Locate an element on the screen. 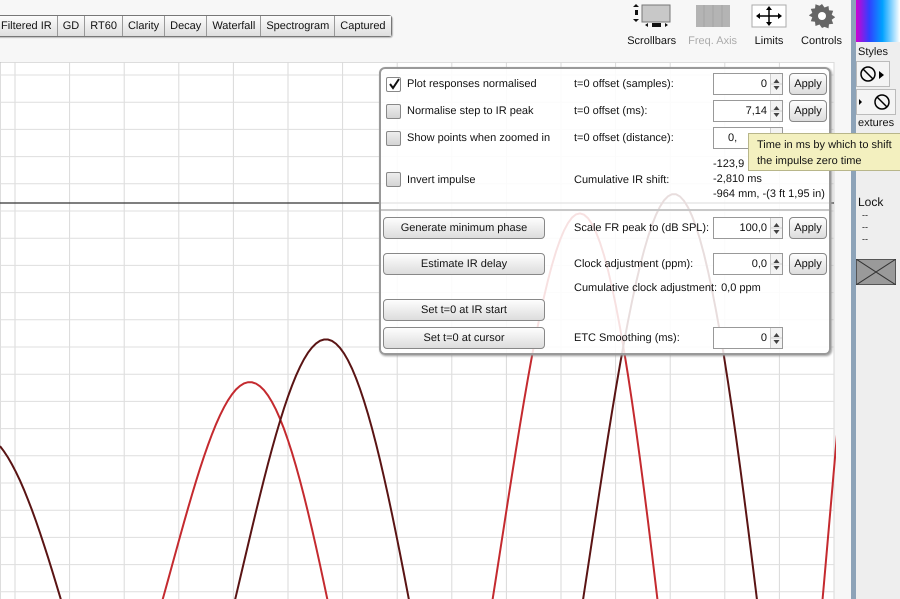 The image size is (900, 599). tooltip: Time in ms by which to shift the impulse zero time is located at coordinates (824, 152).